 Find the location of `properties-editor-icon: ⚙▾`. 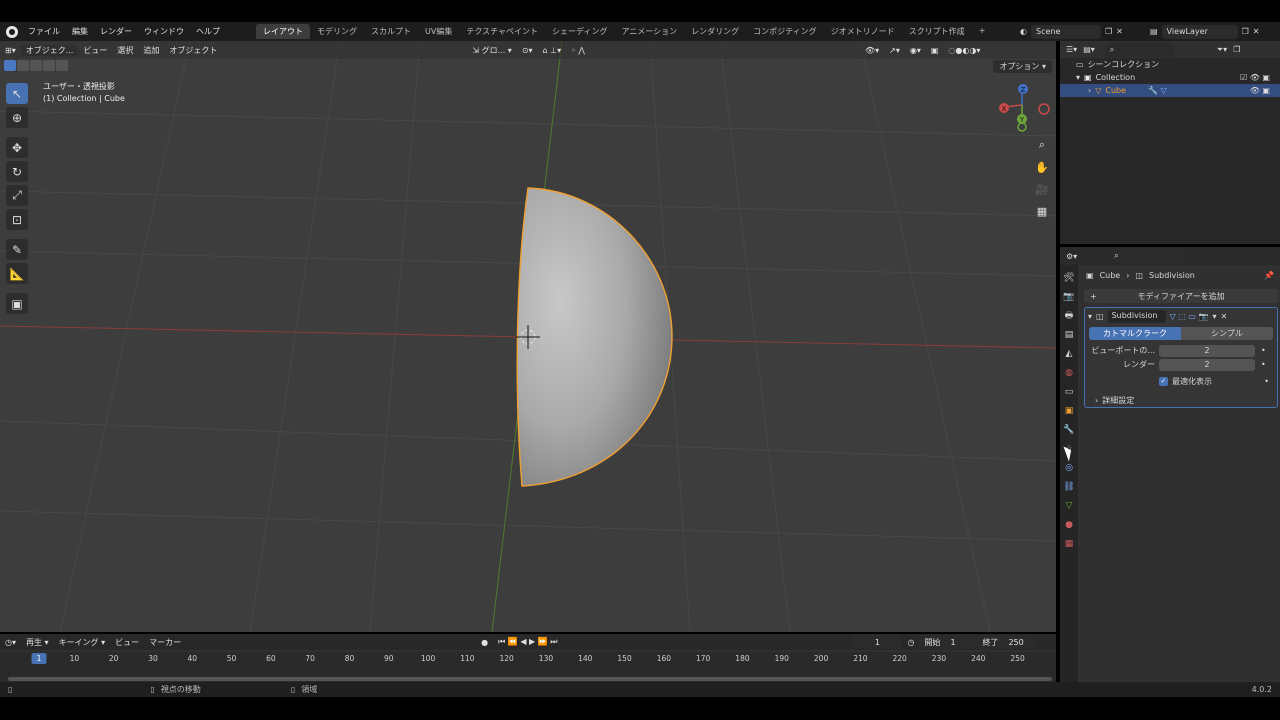

properties-editor-icon: ⚙▾ is located at coordinates (1071, 256).